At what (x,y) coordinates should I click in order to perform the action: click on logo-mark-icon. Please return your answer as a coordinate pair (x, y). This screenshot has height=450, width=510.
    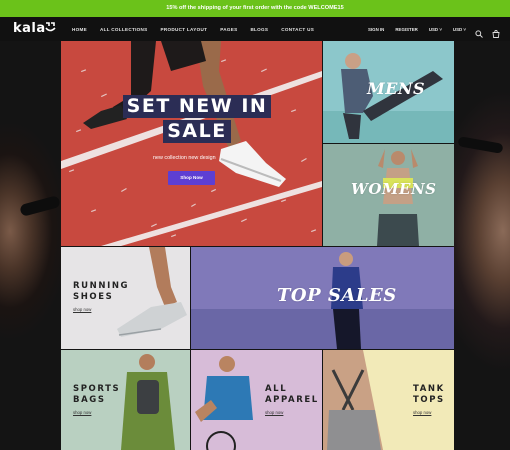
    Looking at the image, I should click on (50, 27).